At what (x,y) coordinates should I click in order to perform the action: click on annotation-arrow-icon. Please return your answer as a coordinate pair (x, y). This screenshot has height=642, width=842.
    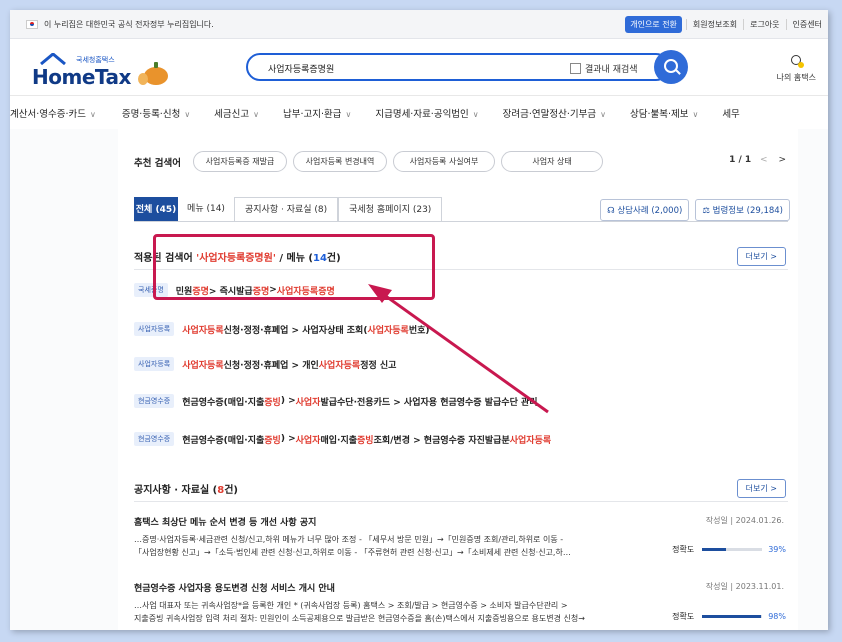
    Looking at the image, I should click on (458, 349).